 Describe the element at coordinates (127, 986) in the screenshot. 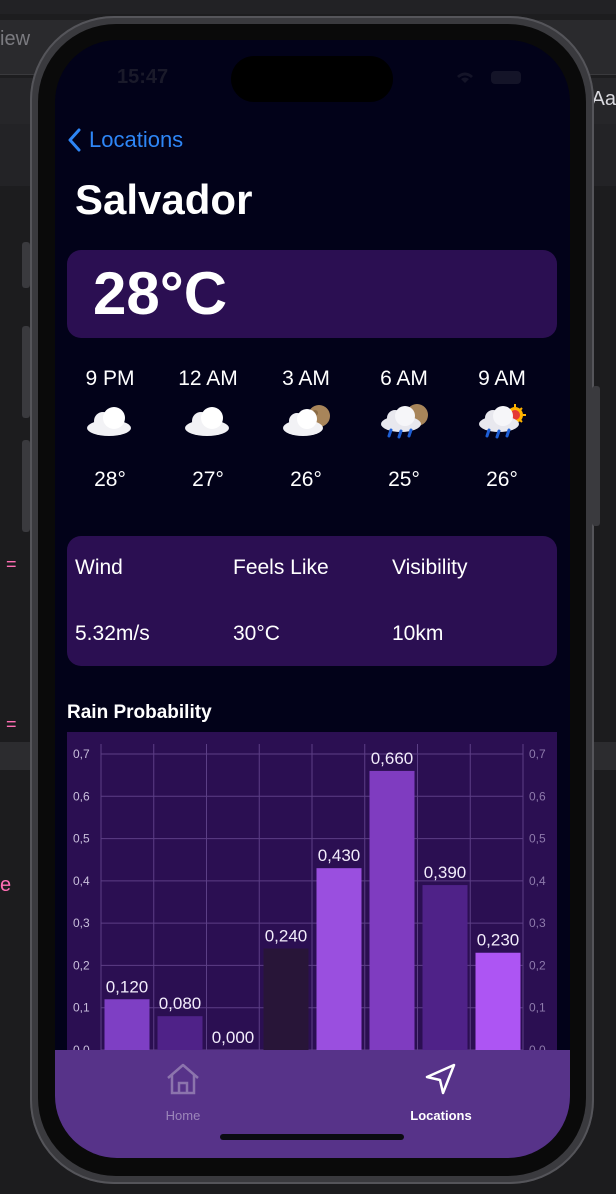

I see `bar-value-label: 0,120` at that location.